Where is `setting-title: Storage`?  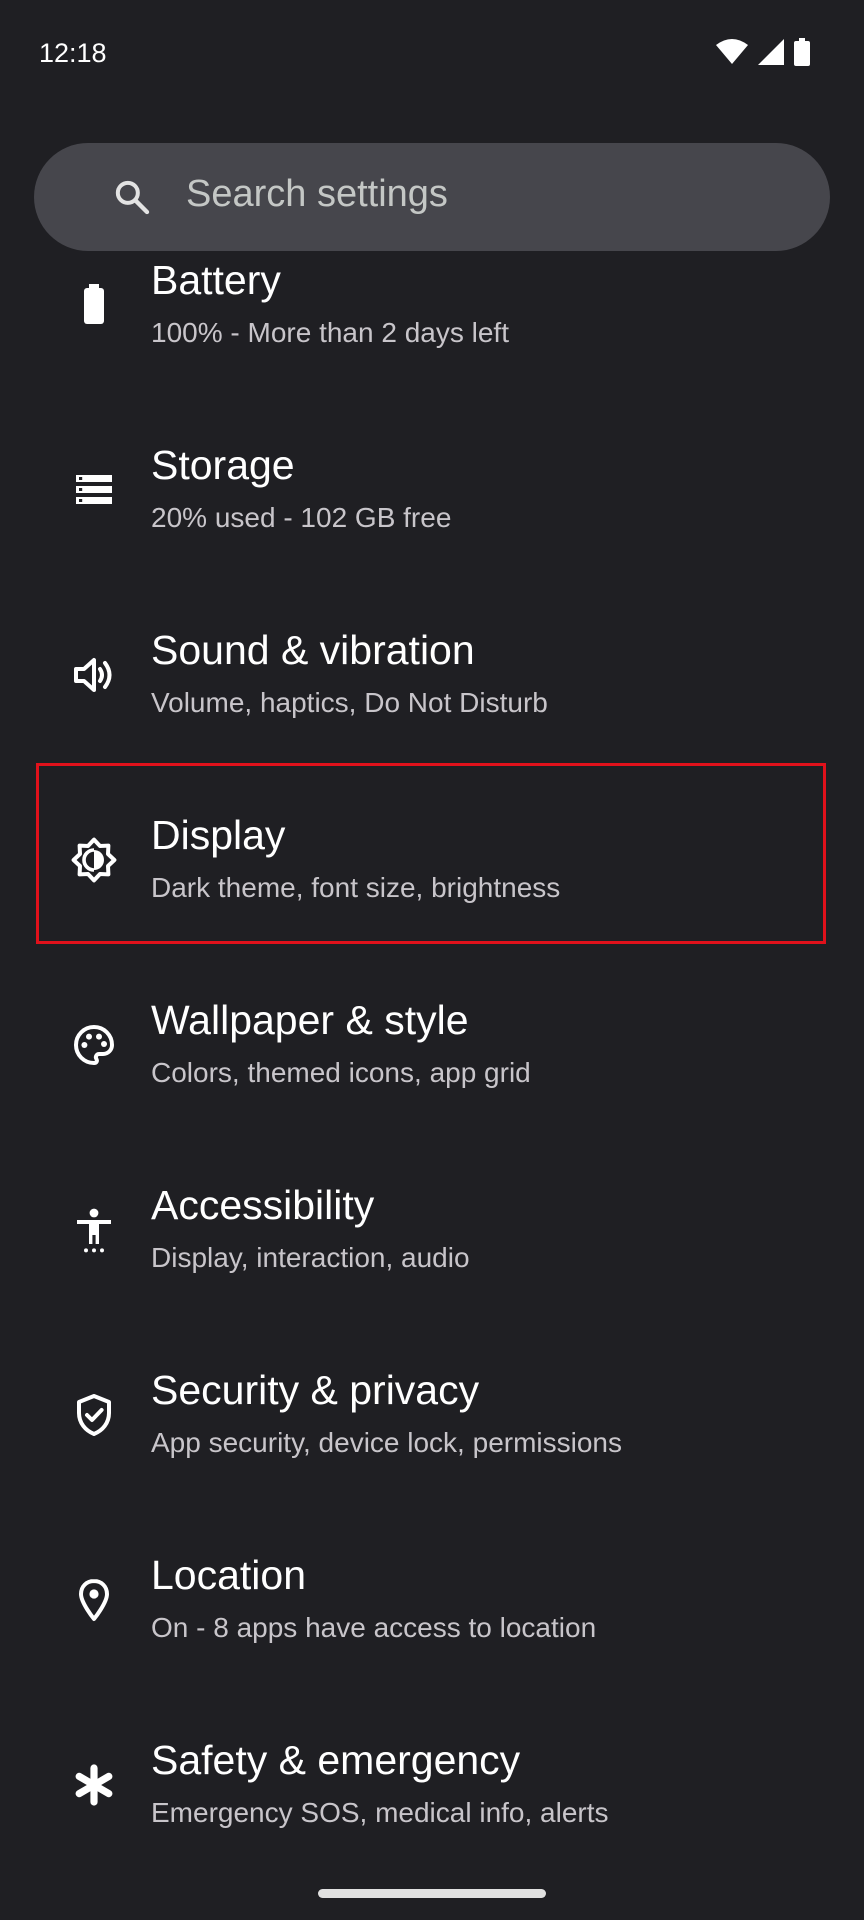 setting-title: Storage is located at coordinates (223, 465).